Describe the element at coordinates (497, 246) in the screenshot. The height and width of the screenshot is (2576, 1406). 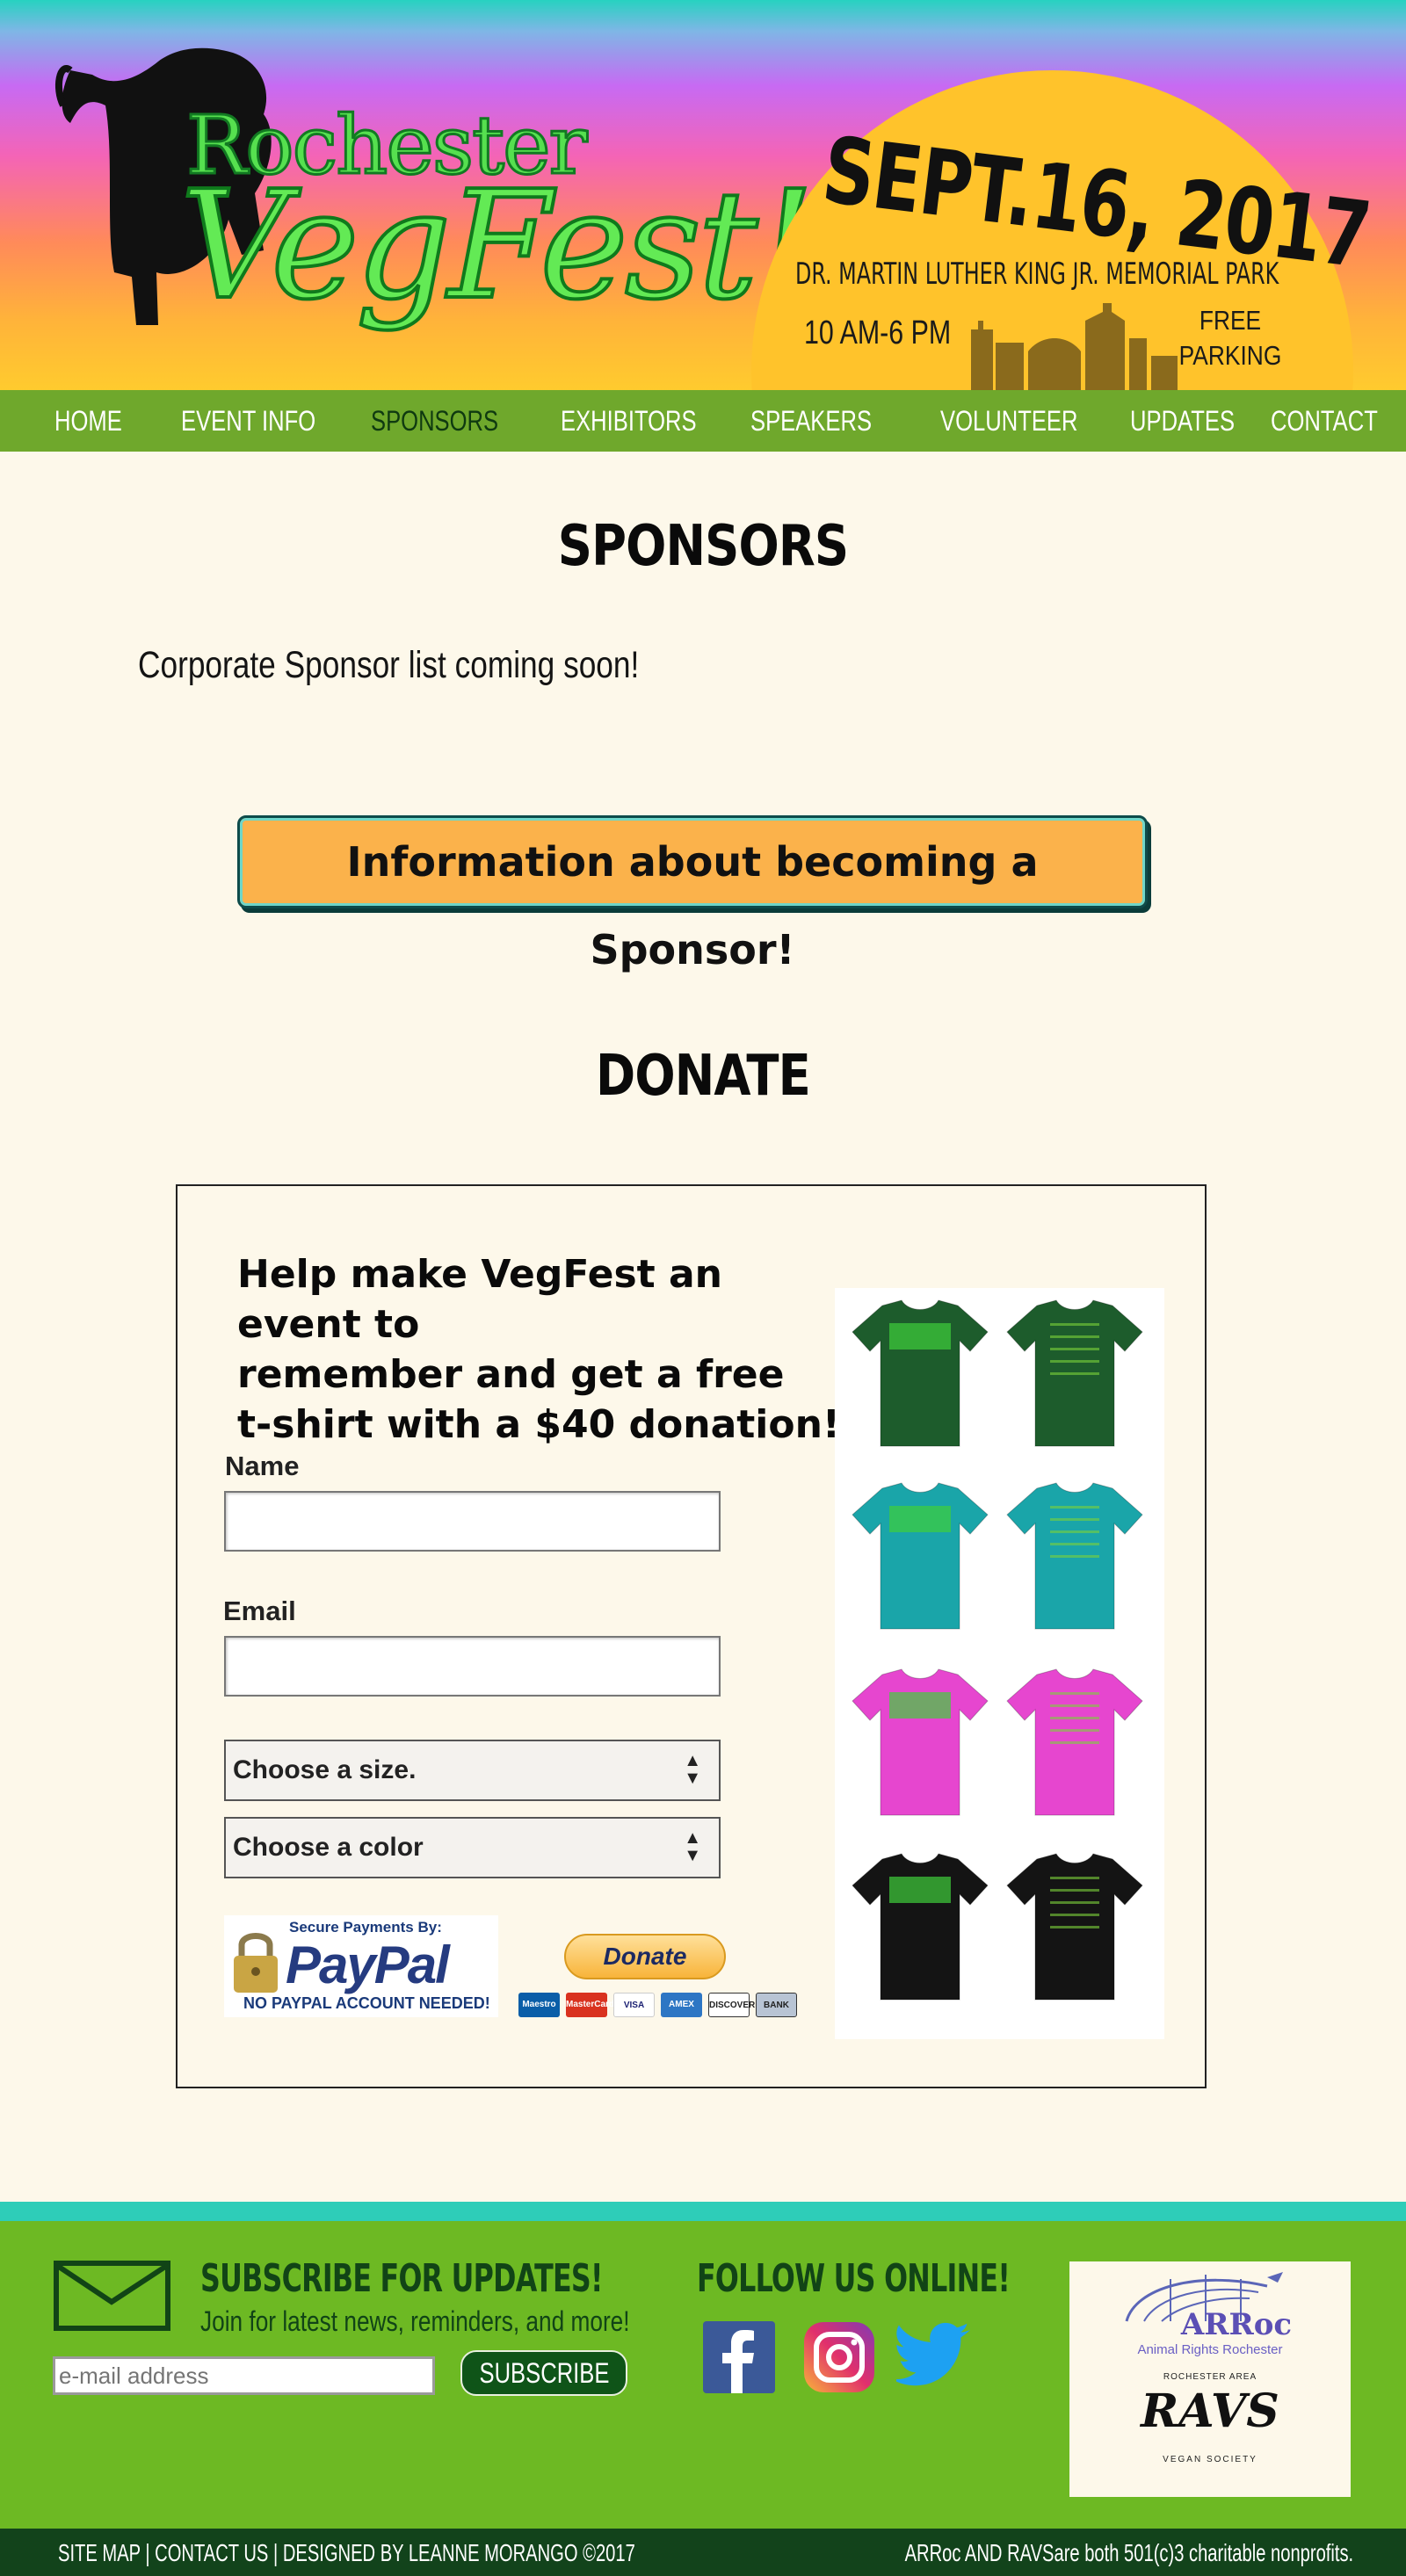
I see `logo-vegfest: VegFest!` at that location.